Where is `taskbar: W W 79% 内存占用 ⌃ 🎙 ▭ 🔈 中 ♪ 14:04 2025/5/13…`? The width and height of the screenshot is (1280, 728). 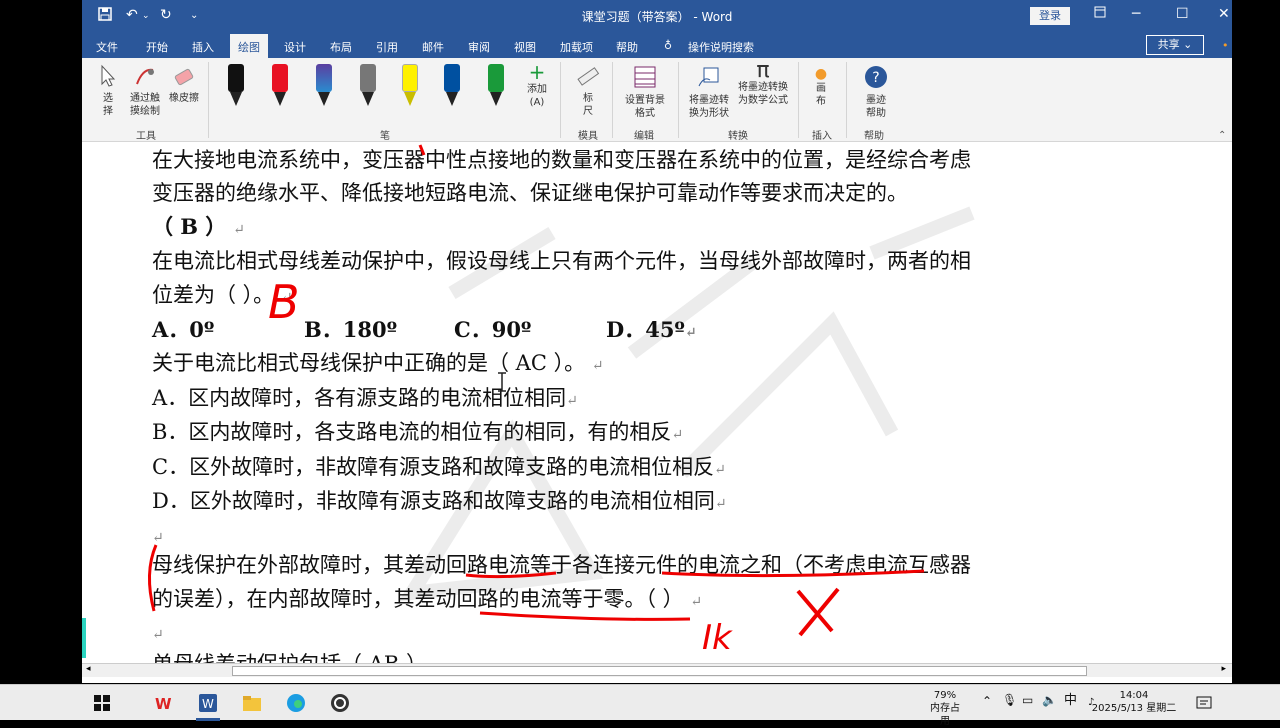 taskbar: W W 79% 内存占用 ⌃ 🎙 ▭ 🔈 中 ♪ 14:04 2025/5/13… is located at coordinates (640, 705).